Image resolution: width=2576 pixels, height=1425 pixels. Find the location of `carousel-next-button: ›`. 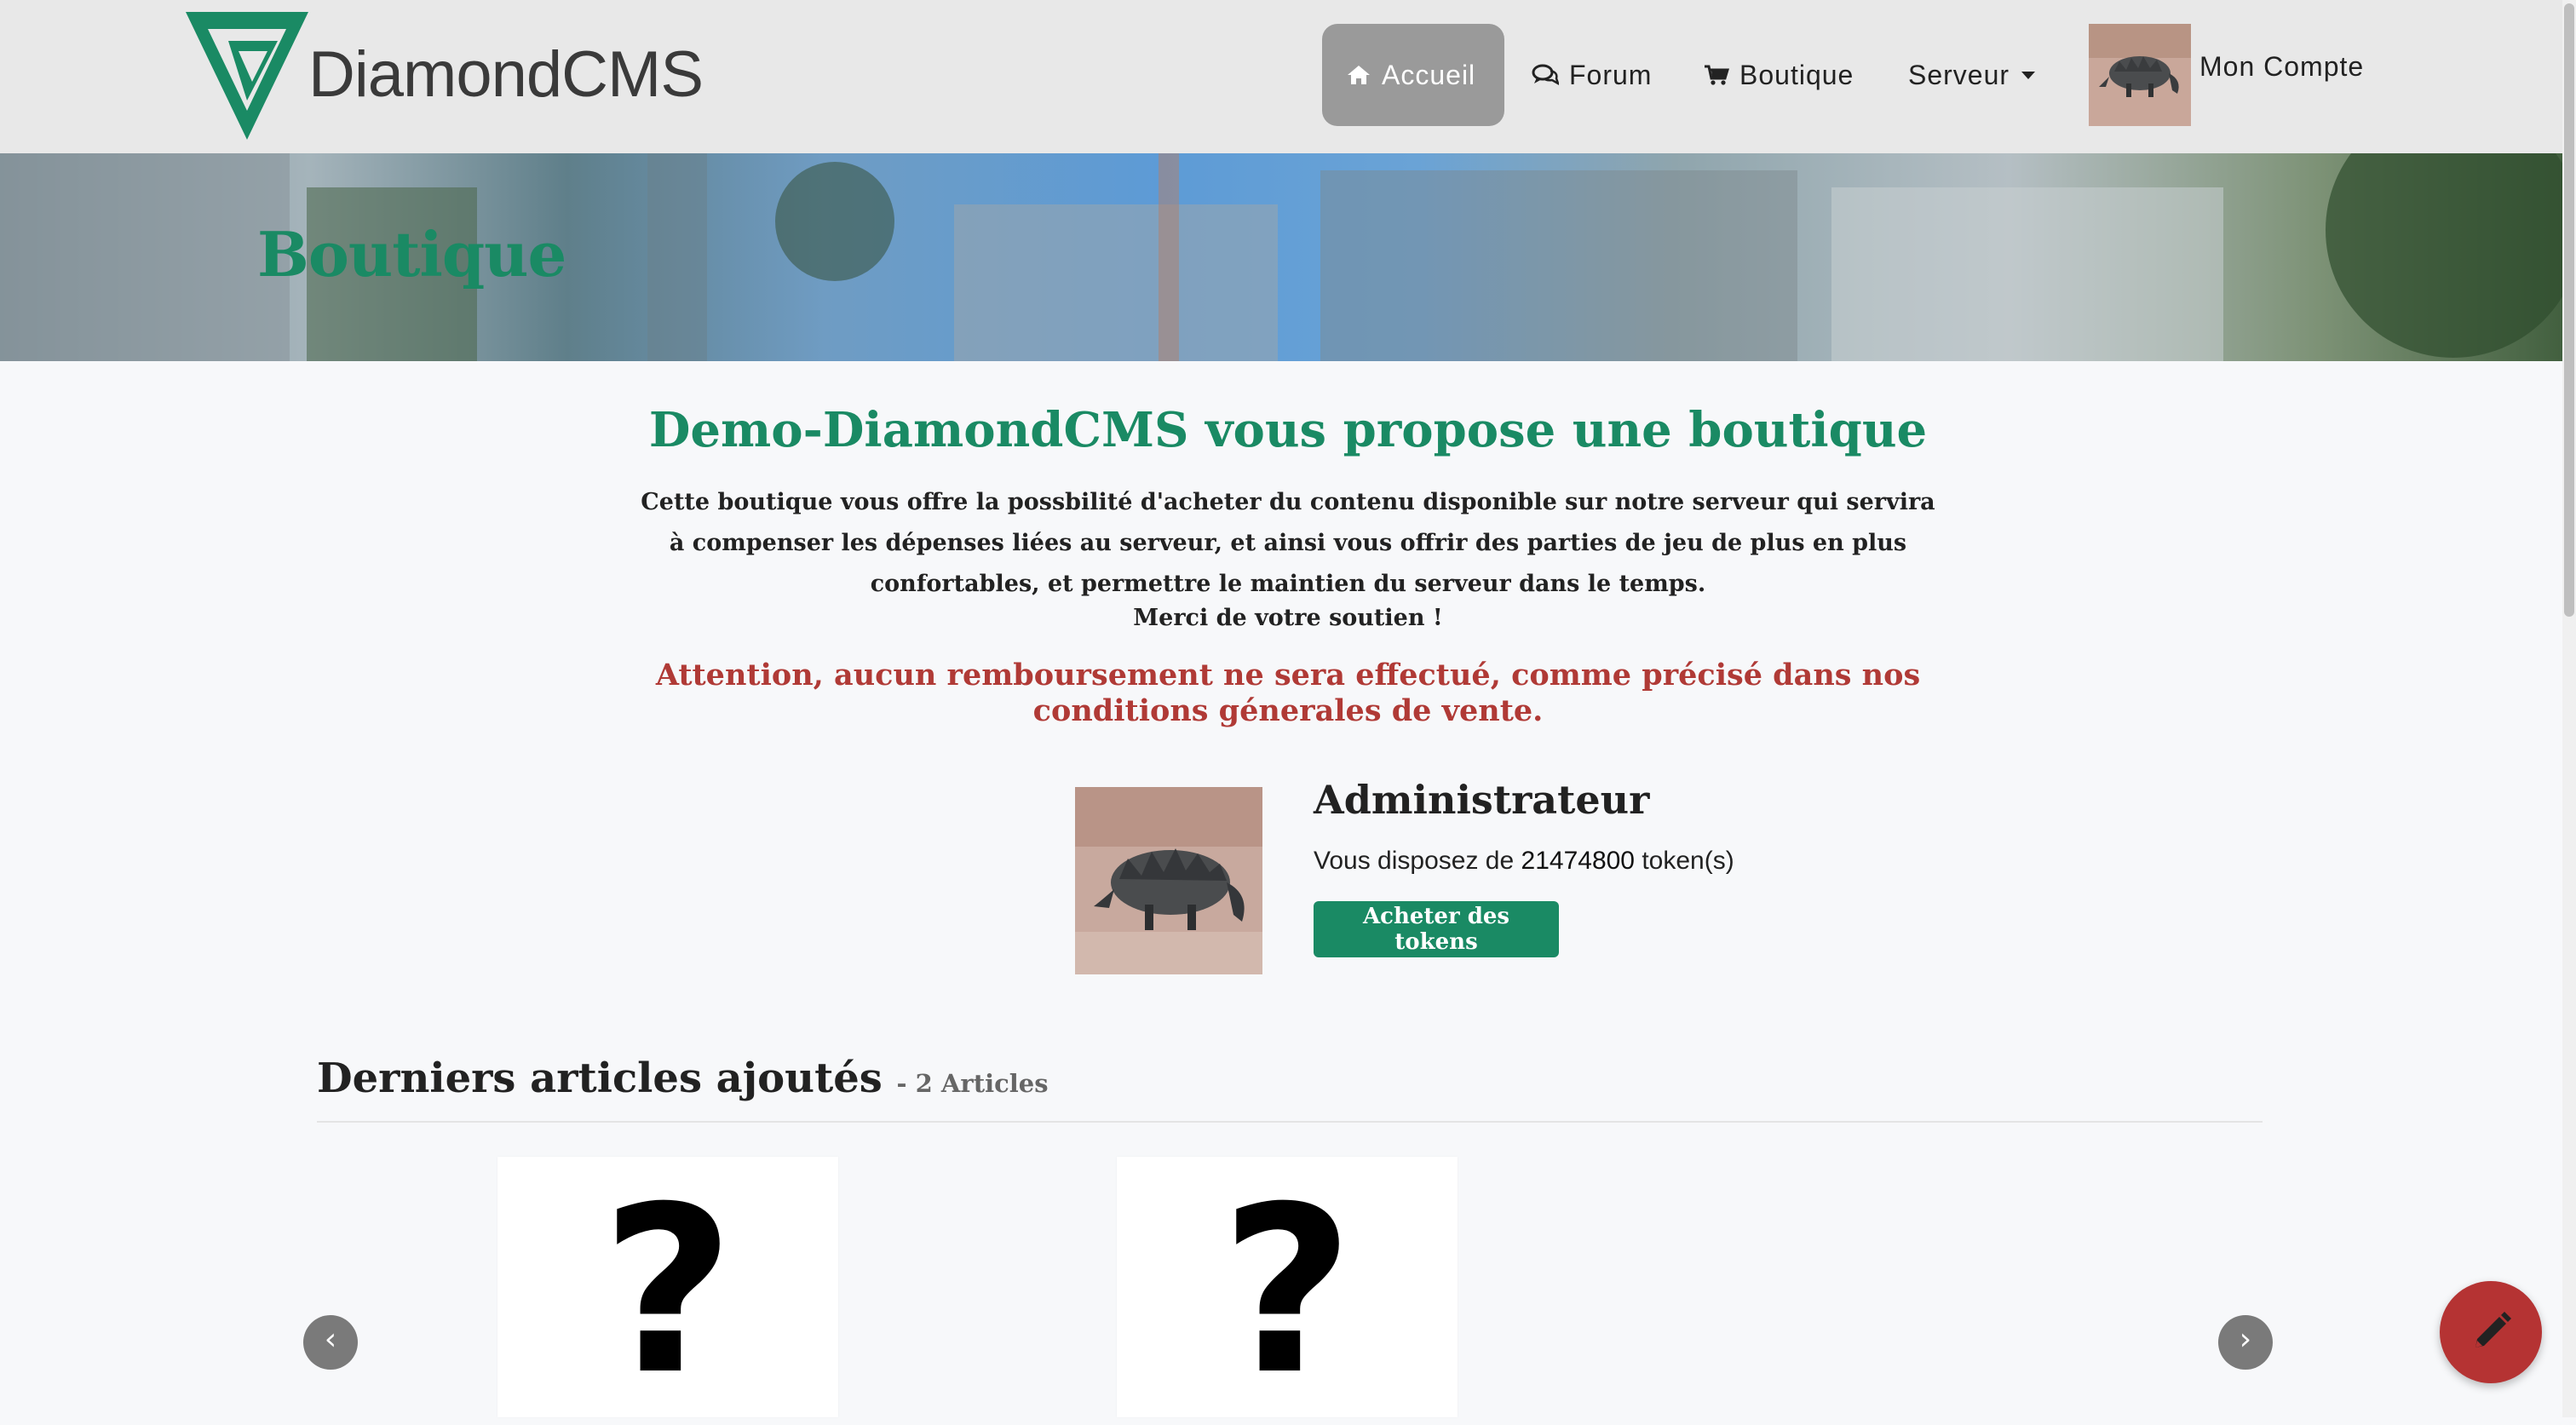

carousel-next-button: › is located at coordinates (2245, 1342).